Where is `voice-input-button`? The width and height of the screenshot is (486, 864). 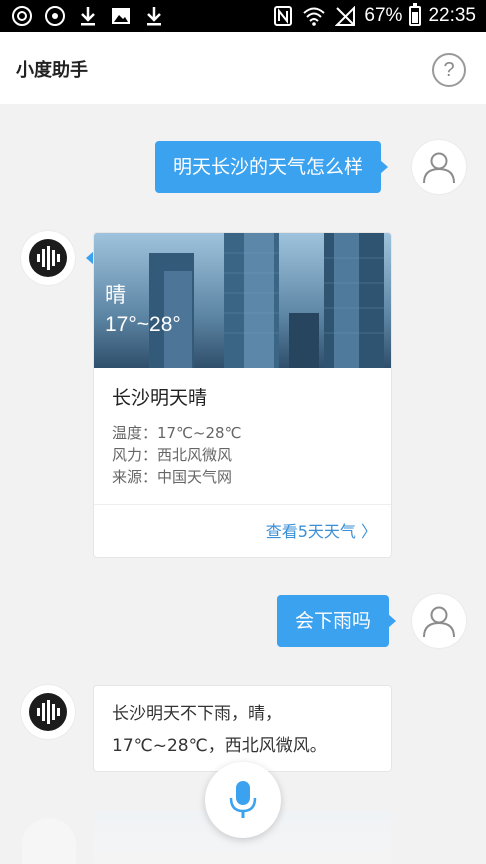 voice-input-button is located at coordinates (243, 800).